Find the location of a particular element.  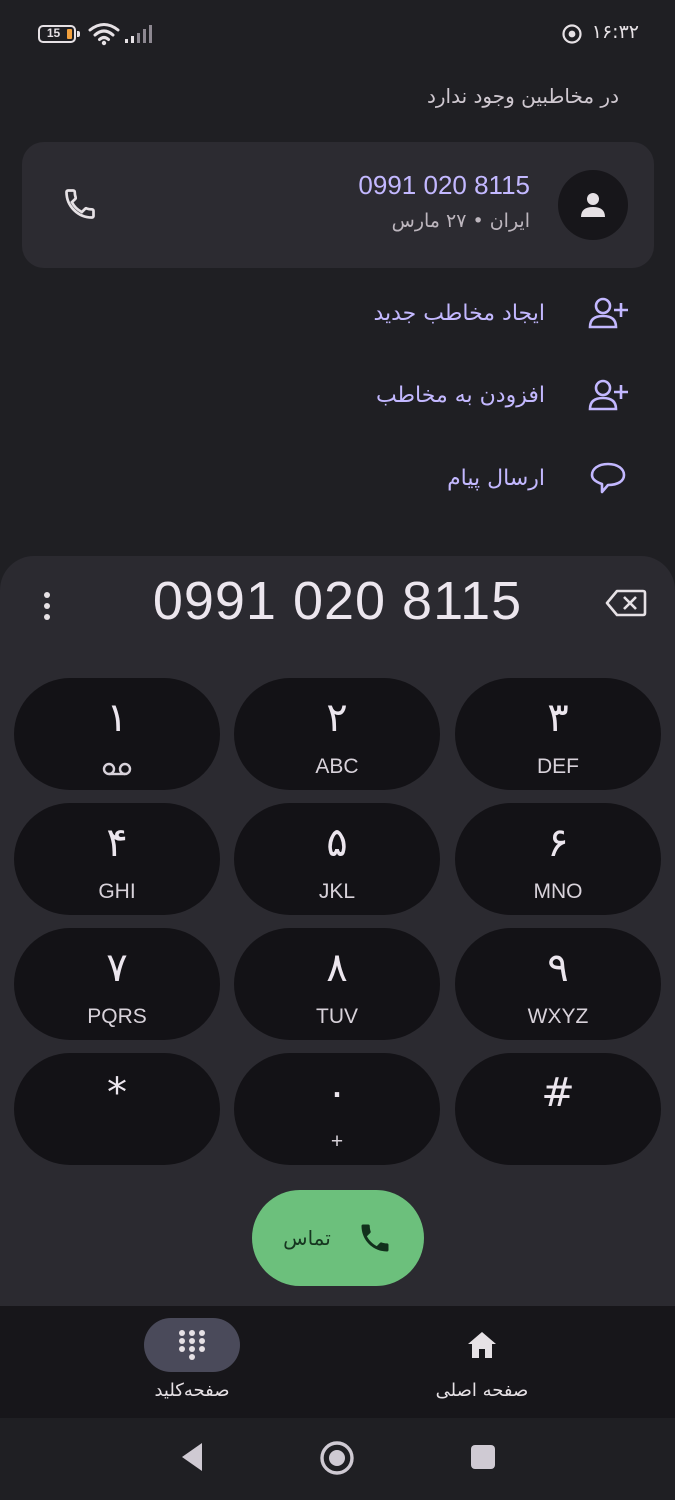

battery-icon: 15 is located at coordinates (59, 34).